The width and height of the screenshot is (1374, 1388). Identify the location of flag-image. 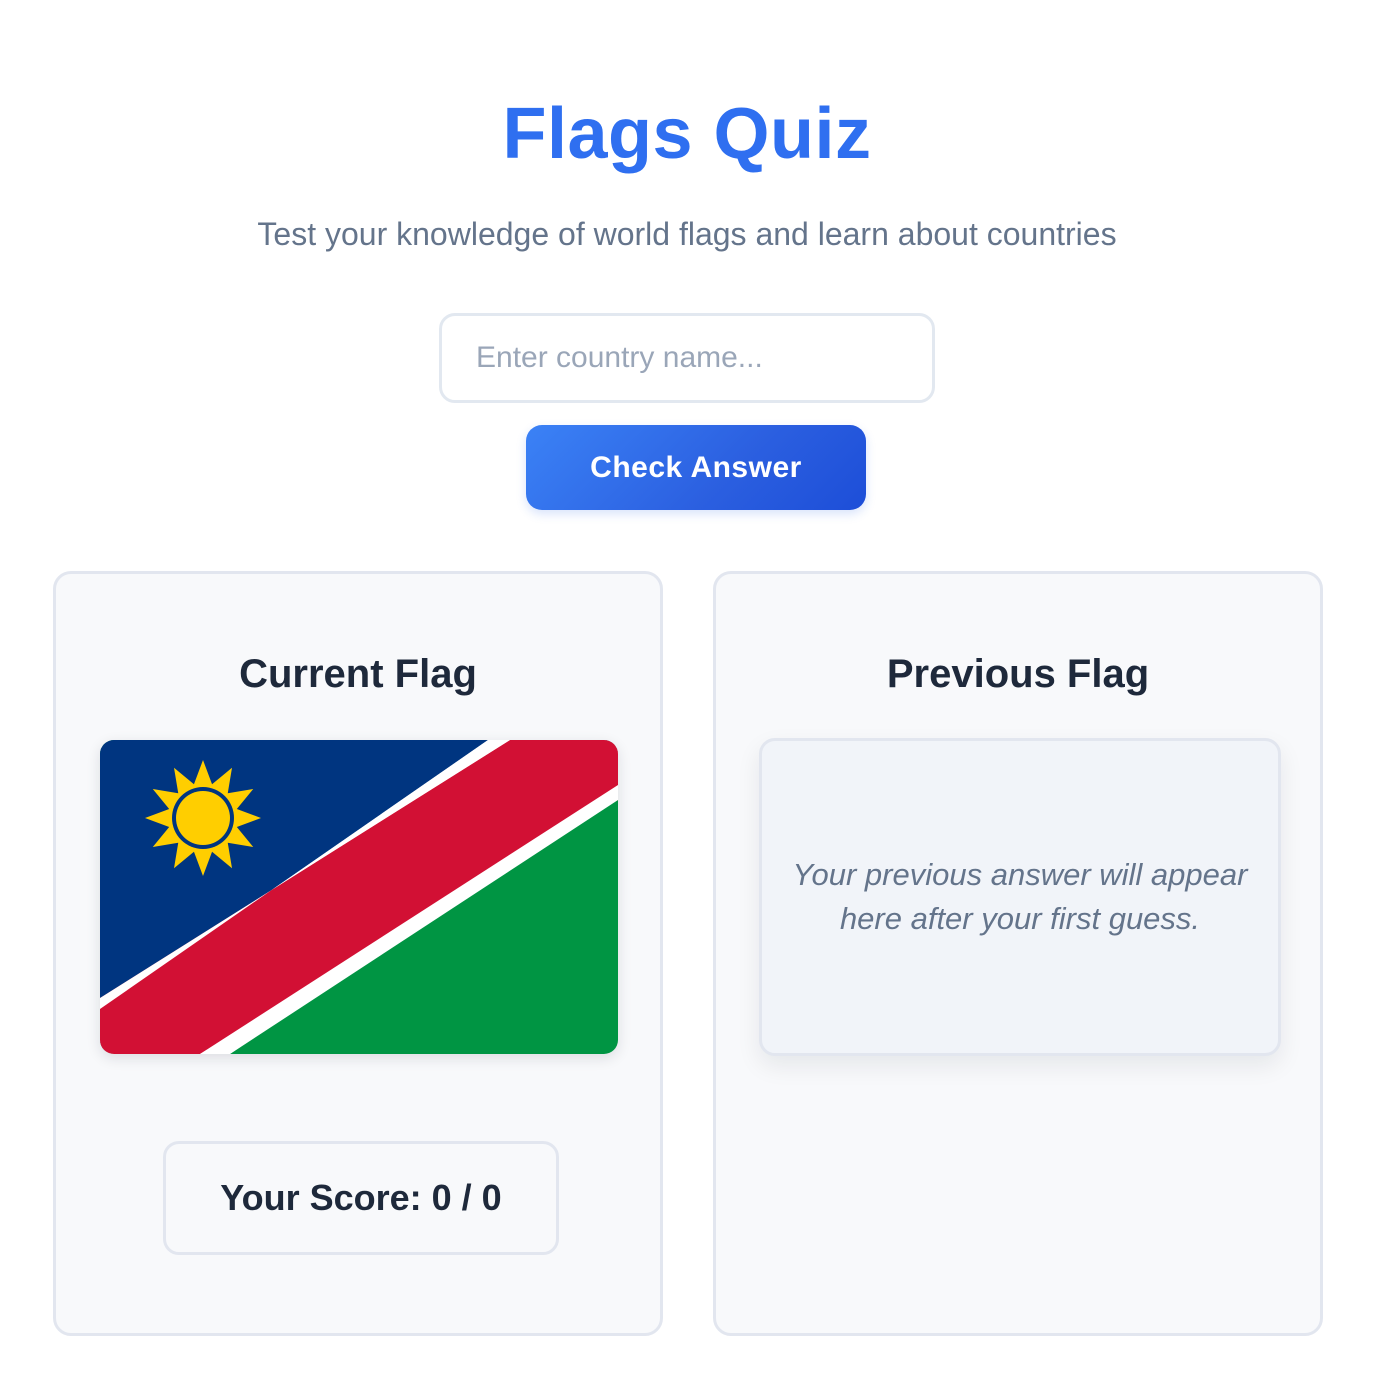
(359, 897).